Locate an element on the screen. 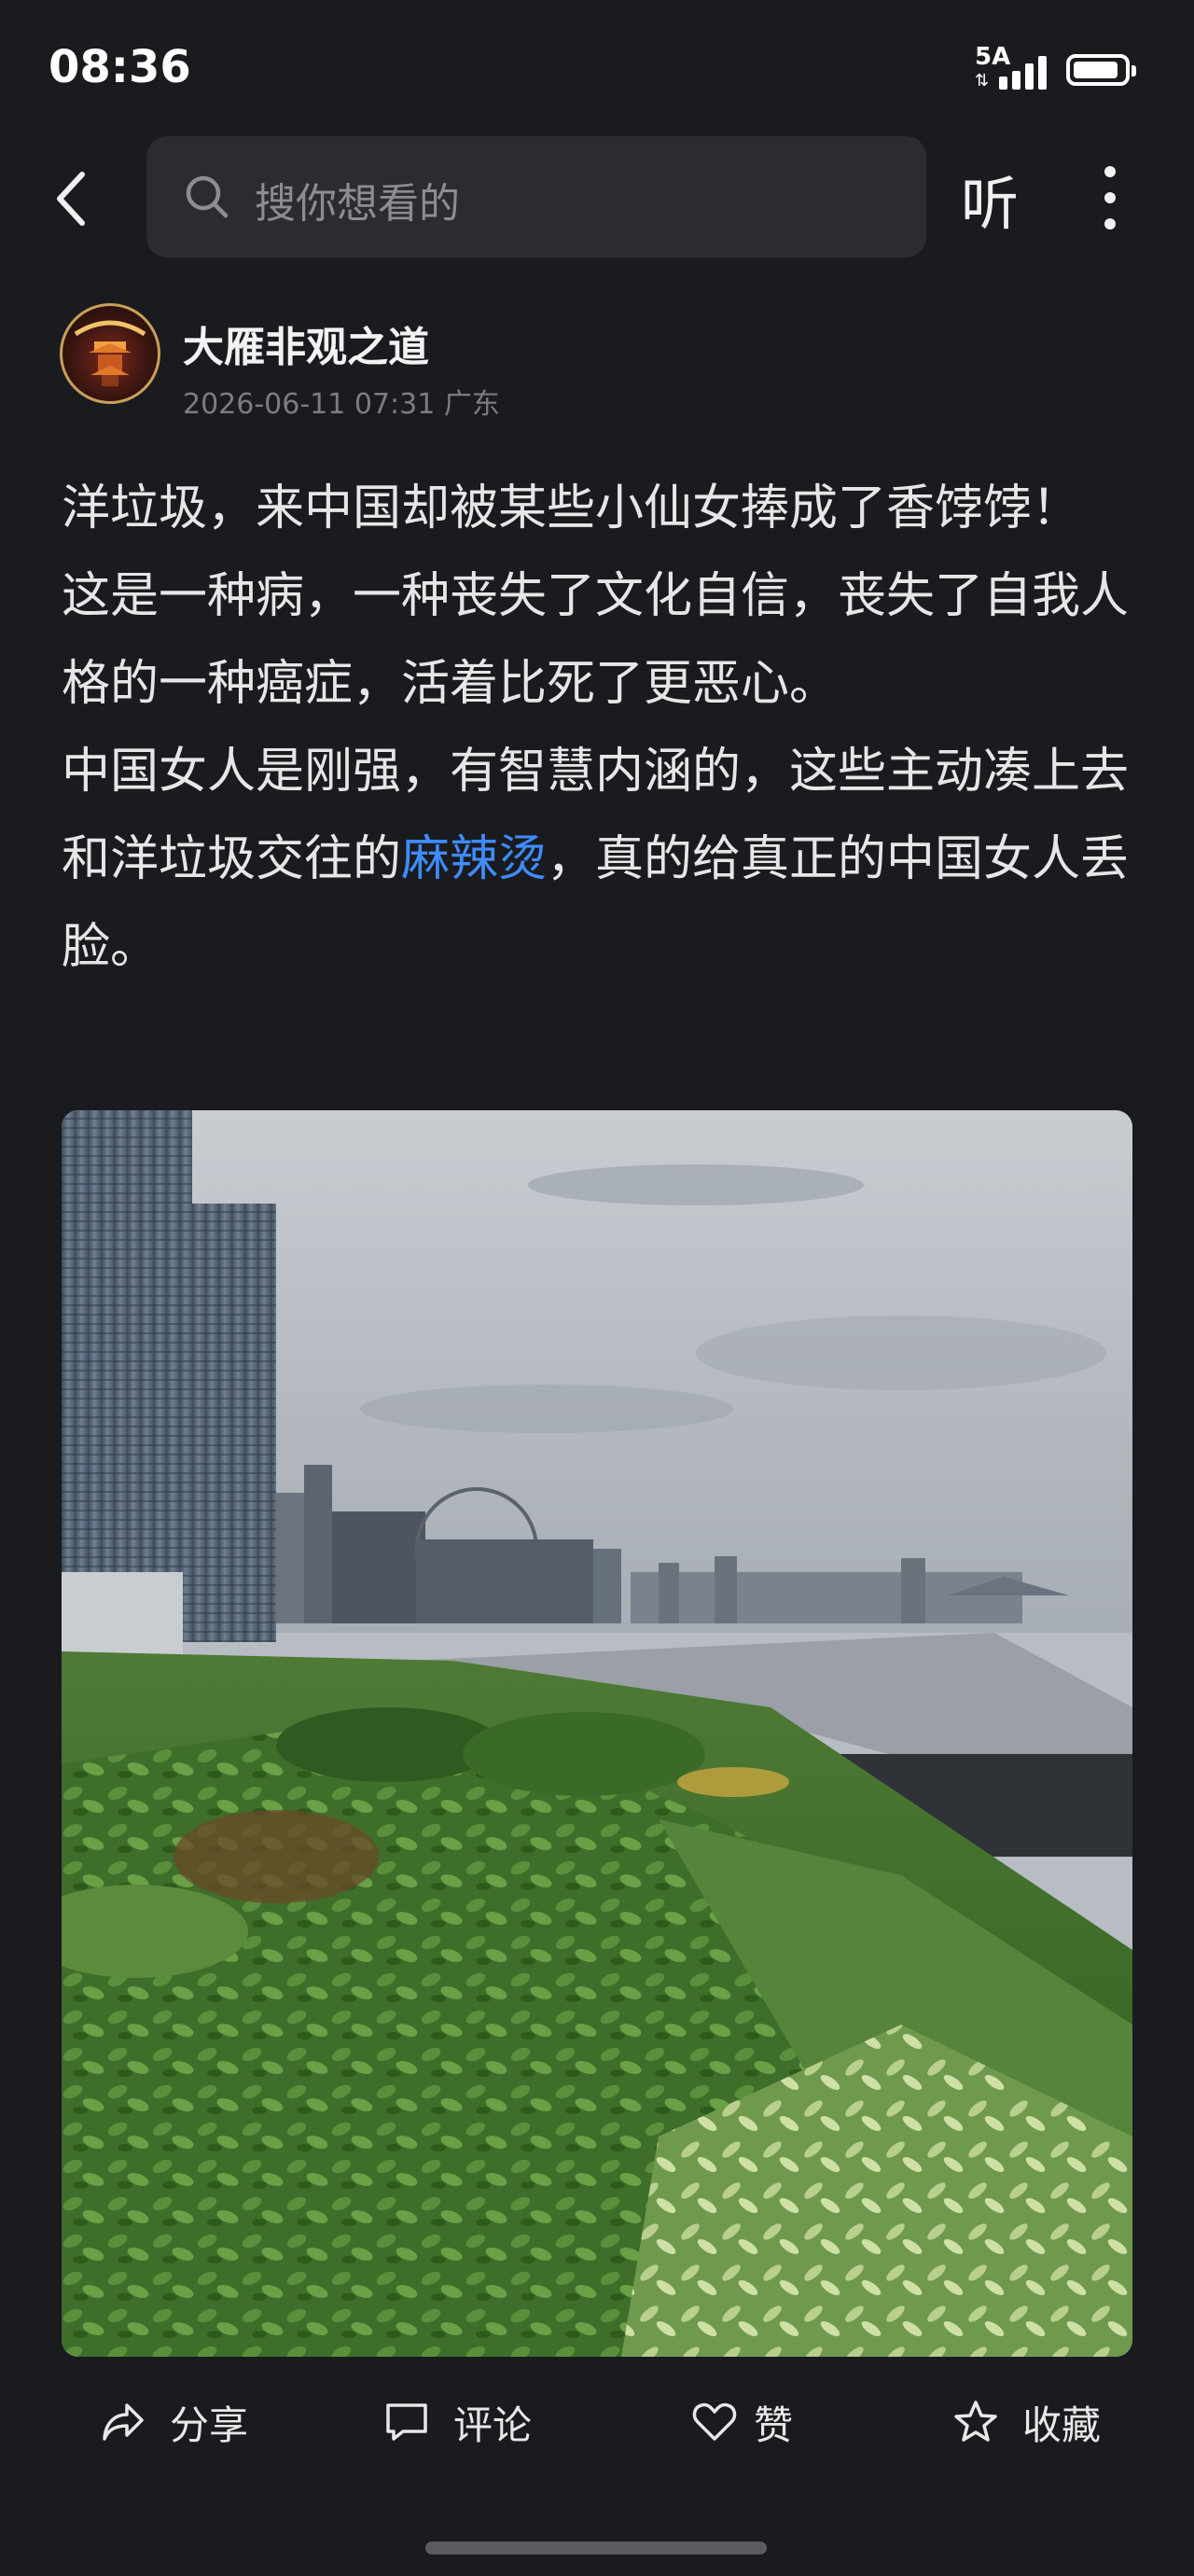  more-button is located at coordinates (1110, 198).